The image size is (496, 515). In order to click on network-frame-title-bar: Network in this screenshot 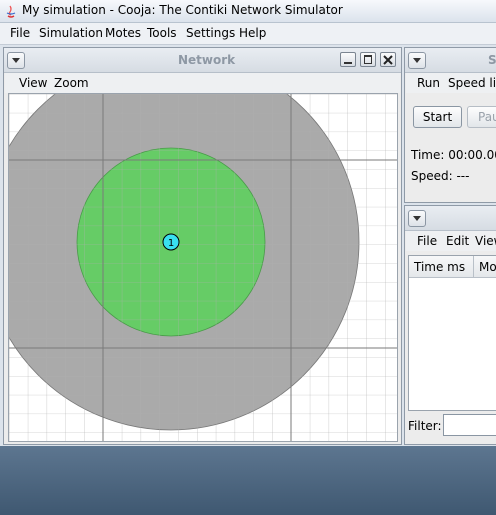, I will do `click(202, 60)`.